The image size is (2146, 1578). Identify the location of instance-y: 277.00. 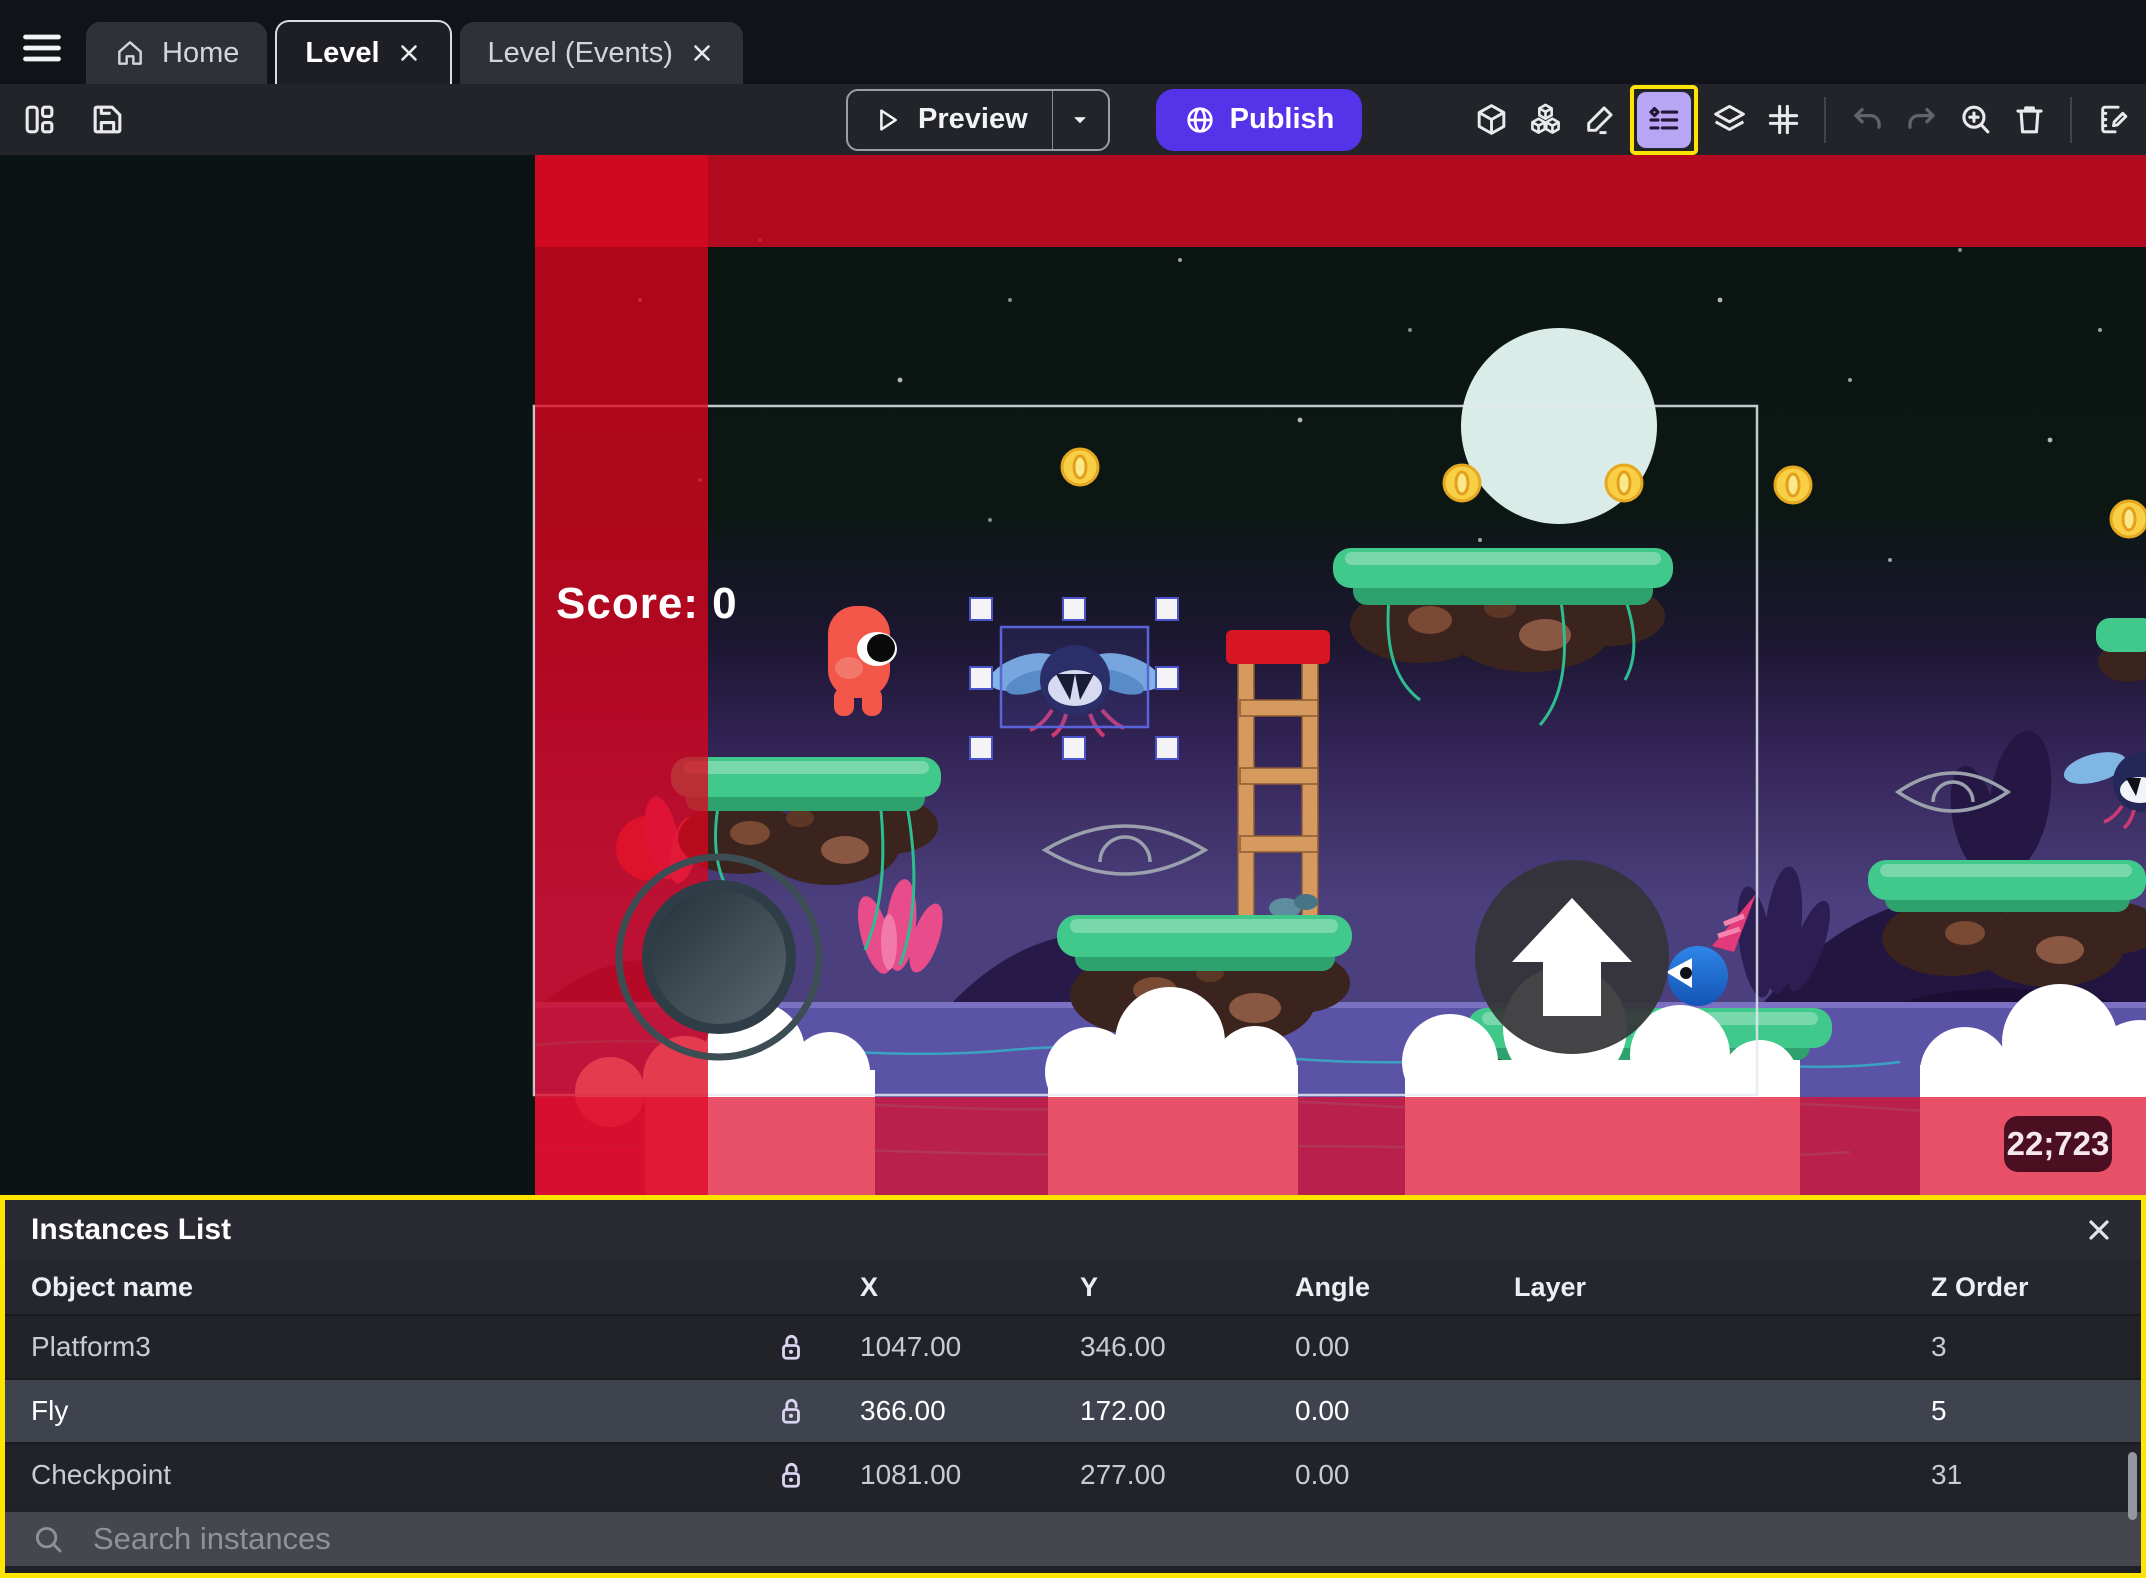
(1174, 1475).